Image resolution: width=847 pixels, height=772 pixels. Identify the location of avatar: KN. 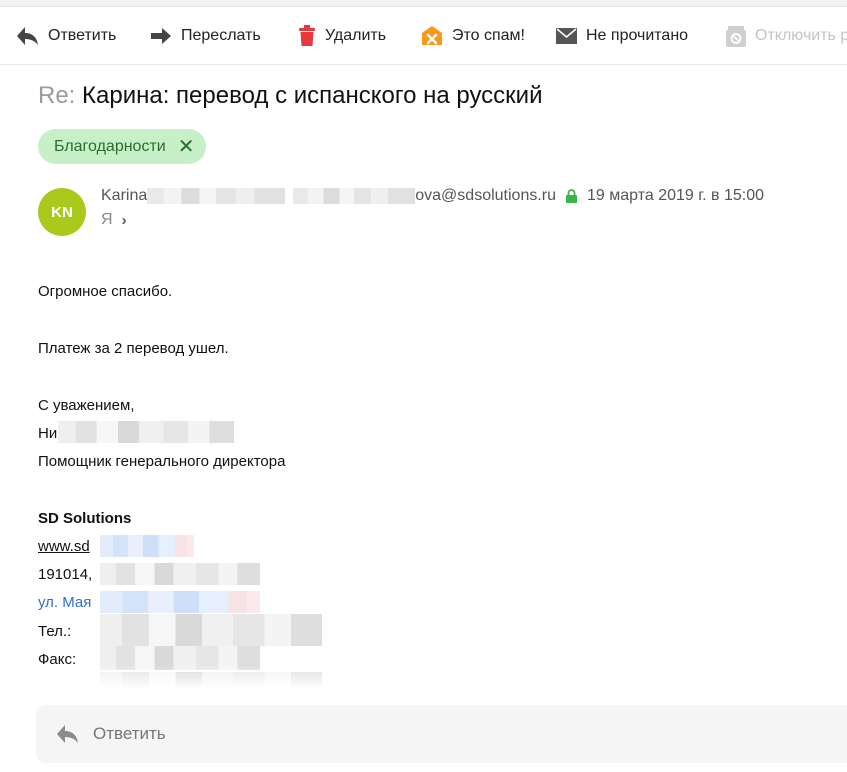
(62, 212).